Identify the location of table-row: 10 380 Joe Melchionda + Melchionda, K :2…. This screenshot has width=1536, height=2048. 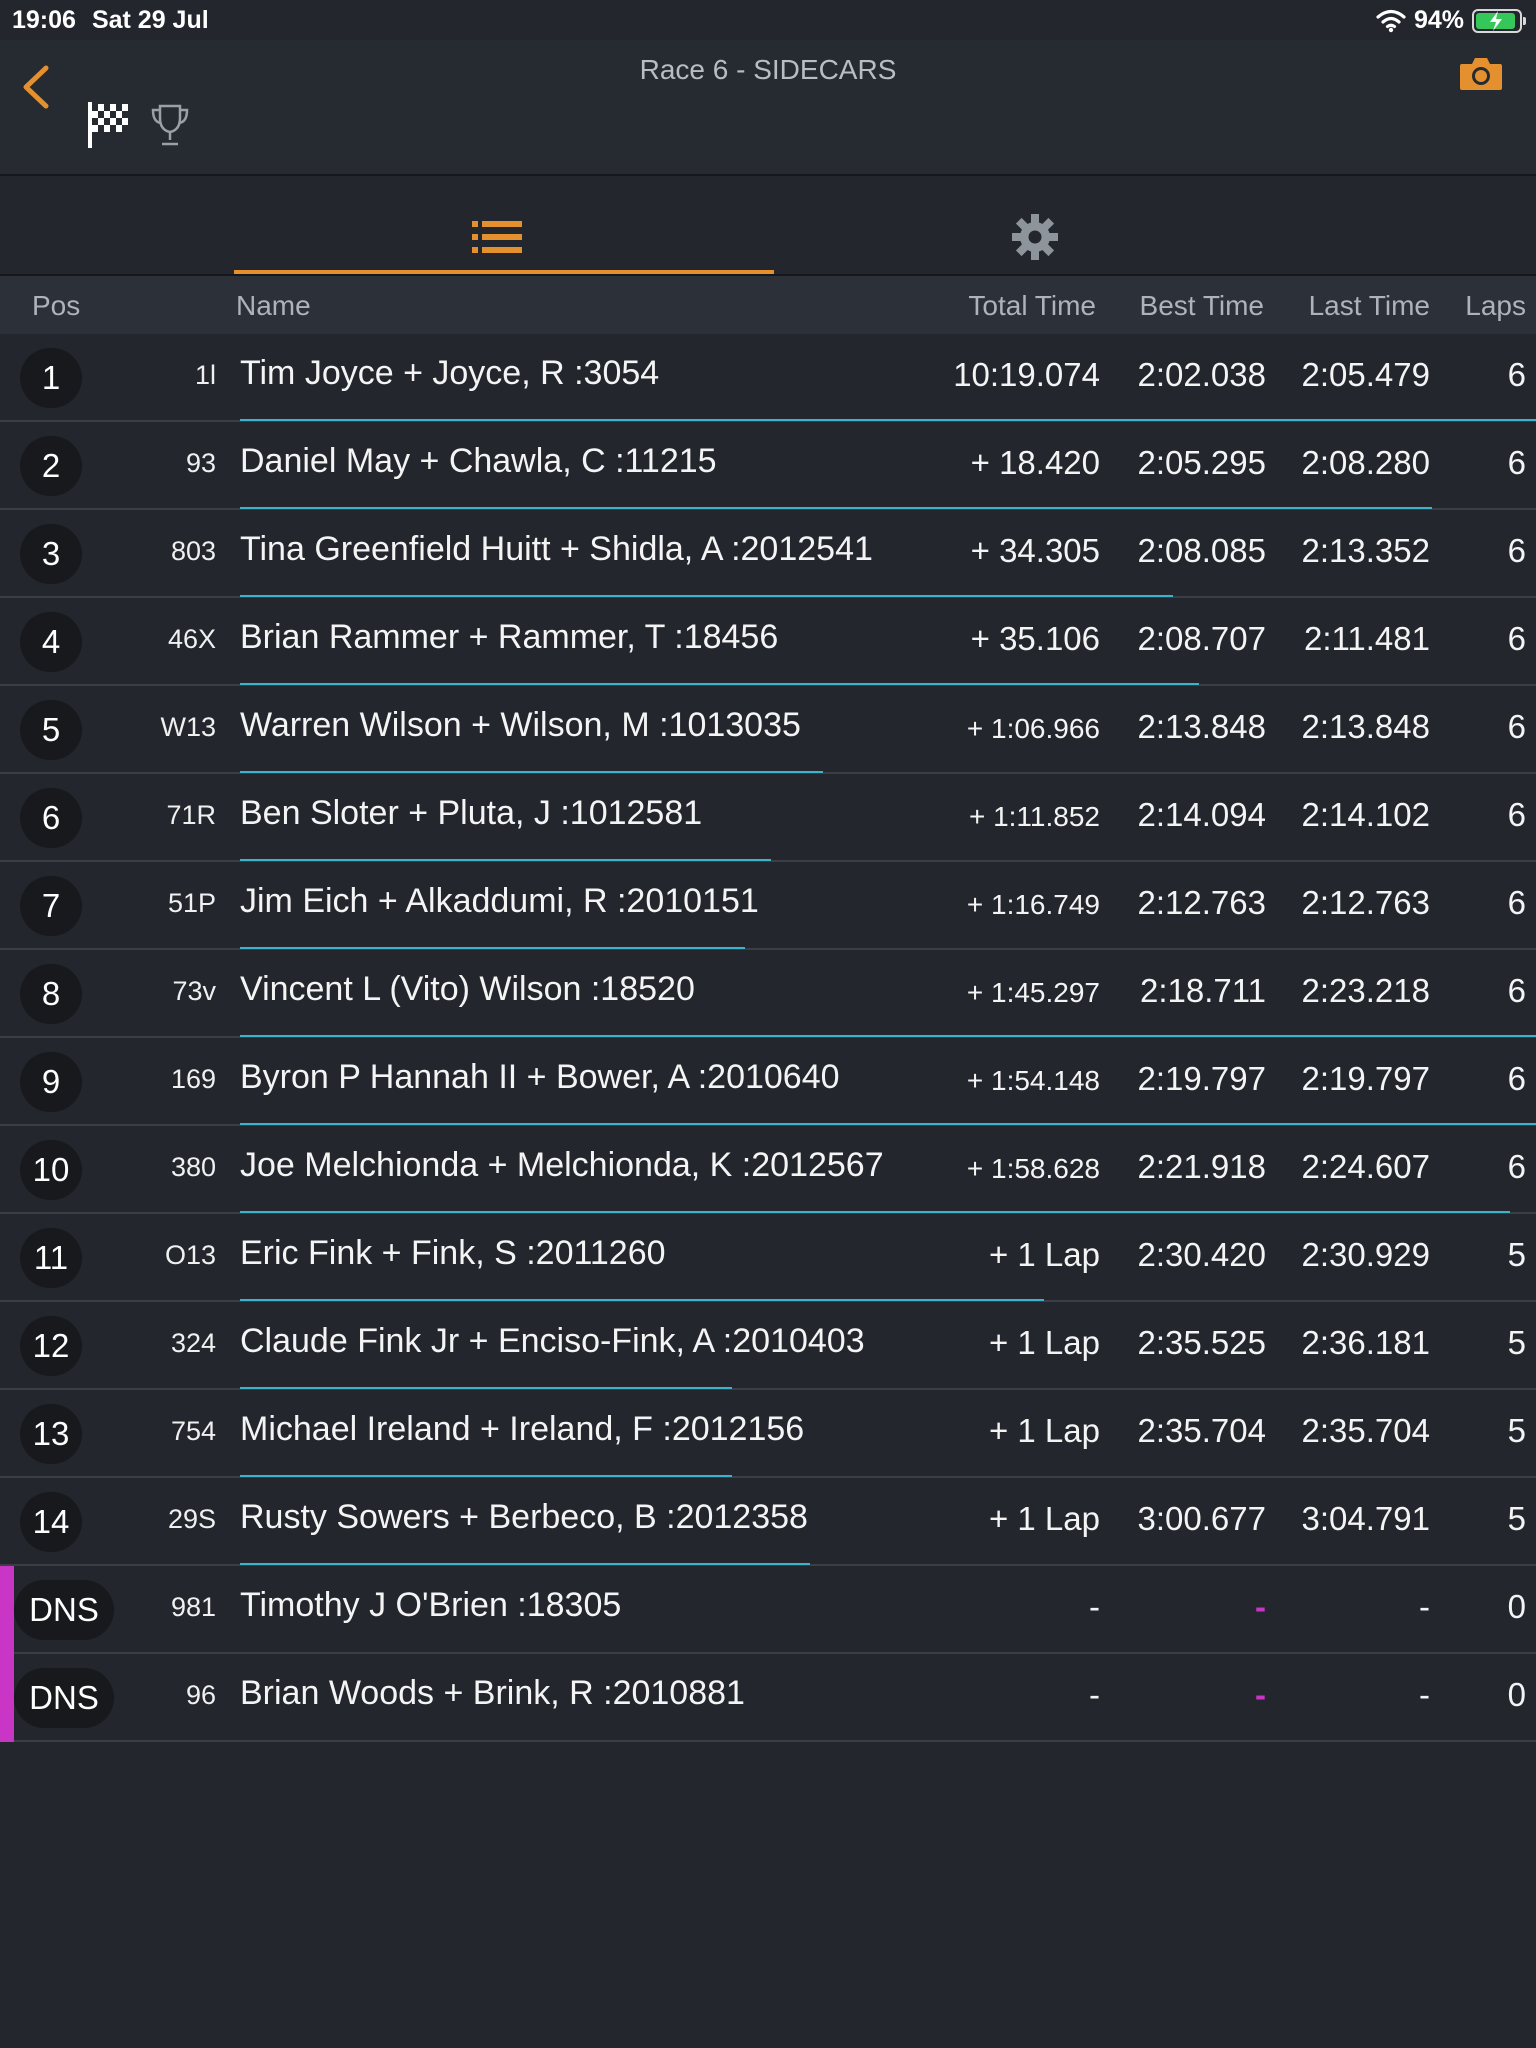
(768, 1170).